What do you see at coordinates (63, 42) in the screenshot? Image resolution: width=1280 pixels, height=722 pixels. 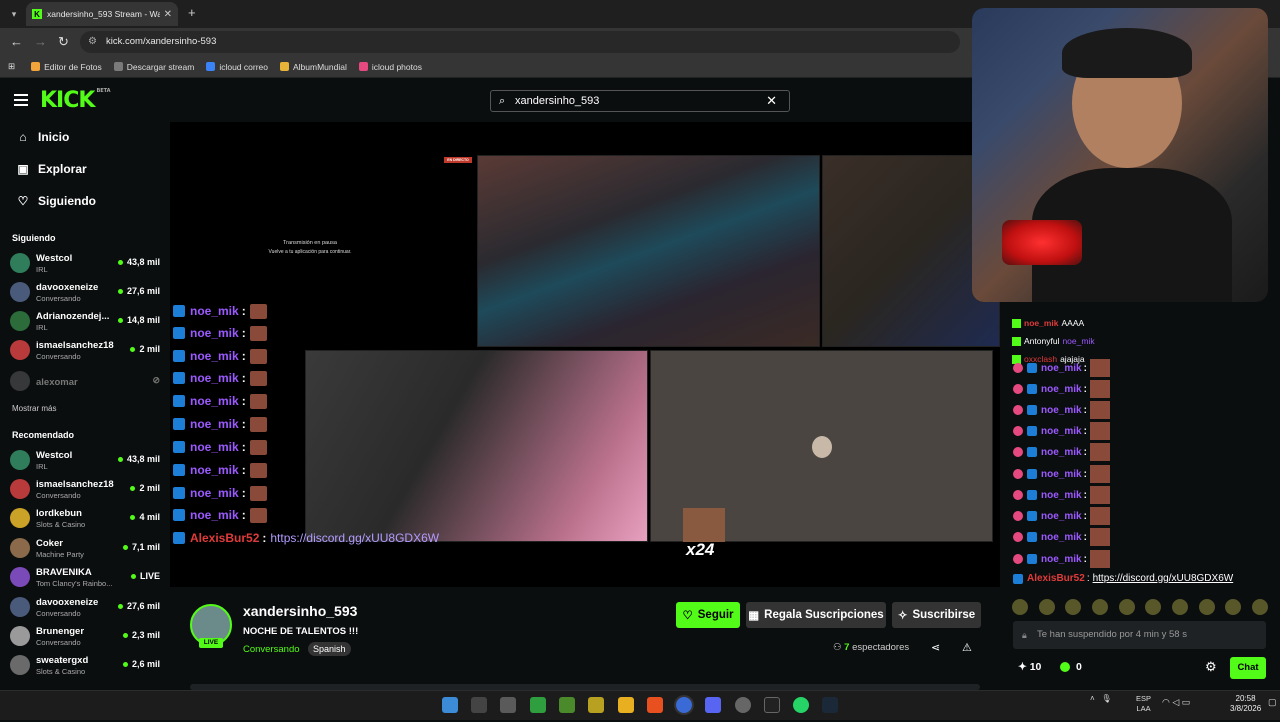 I see `reload-icon: ↻` at bounding box center [63, 42].